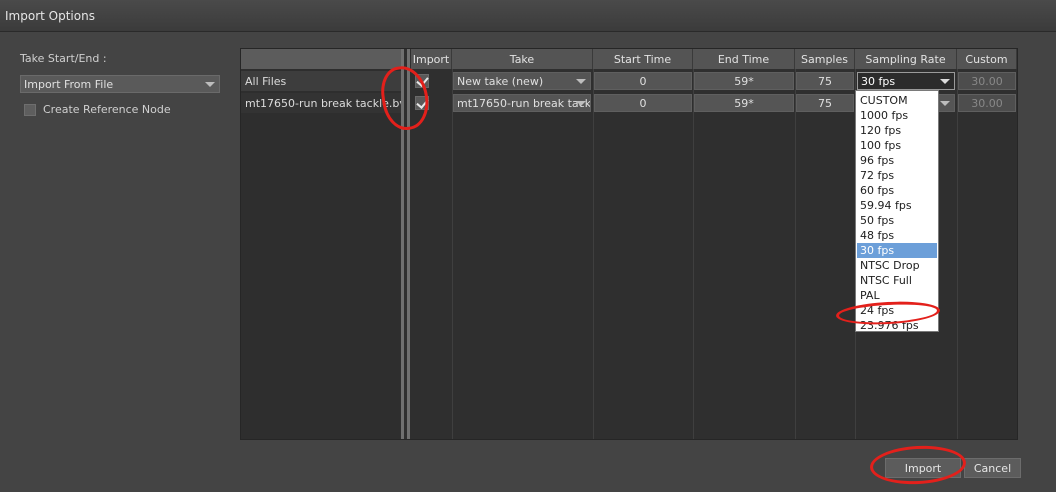  I want to click on column-header-end-time: End Time, so click(744, 59).